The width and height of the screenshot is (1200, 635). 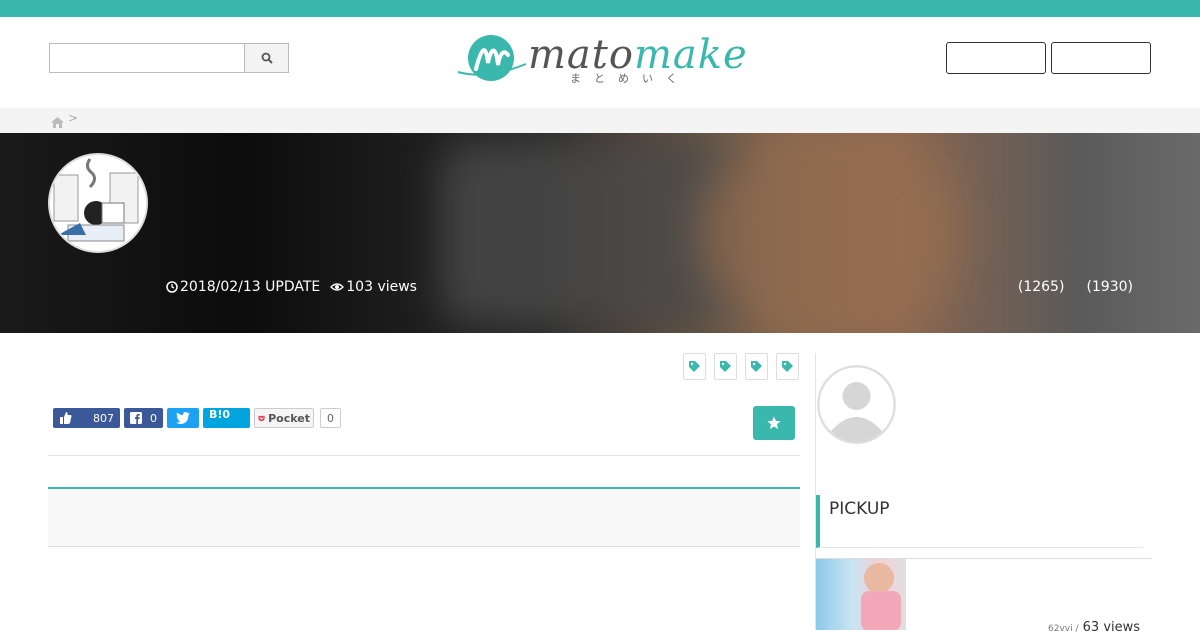 I want to click on facebook-icon, so click(x=136, y=418).